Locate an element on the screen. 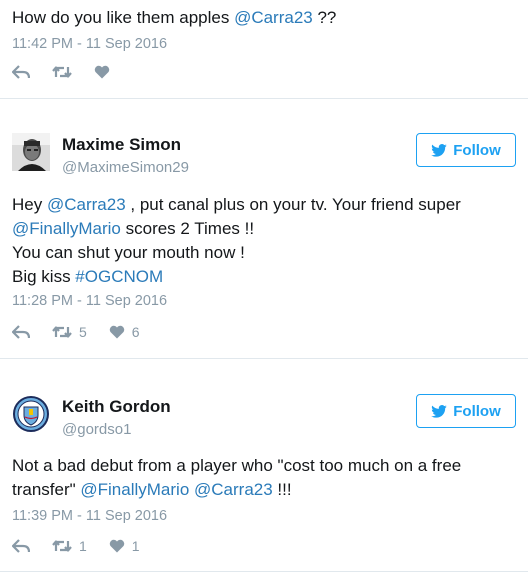 Image resolution: width=528 pixels, height=579 pixels. person-photo-image is located at coordinates (31, 152).